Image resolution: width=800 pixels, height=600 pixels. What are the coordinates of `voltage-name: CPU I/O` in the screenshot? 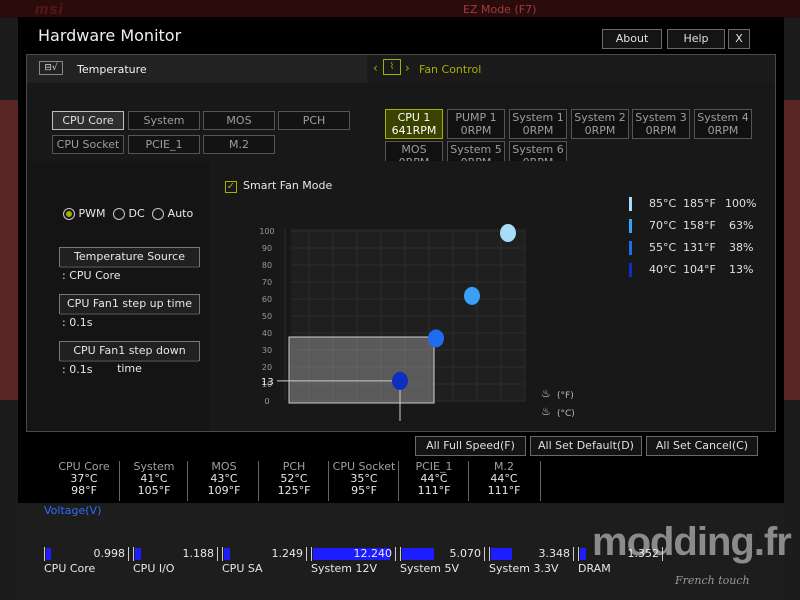 It's located at (154, 568).